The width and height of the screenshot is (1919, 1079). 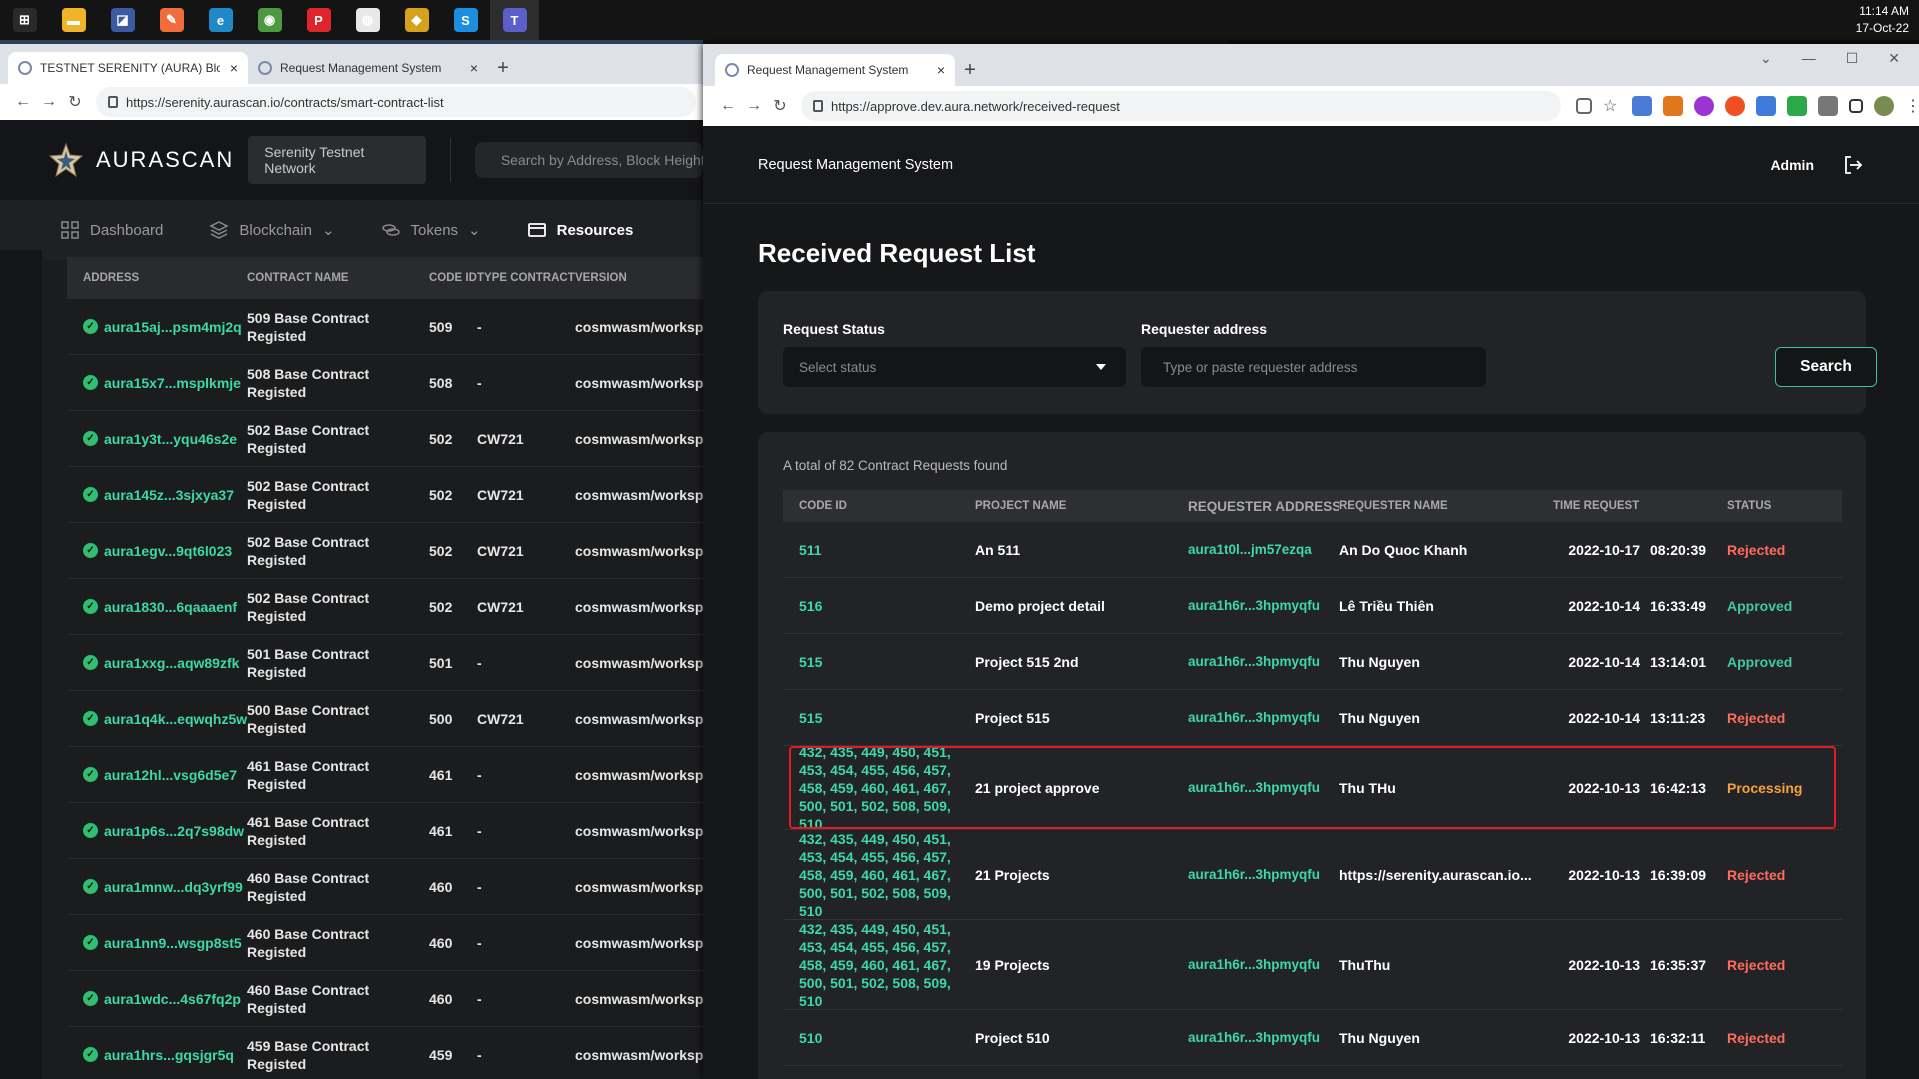 What do you see at coordinates (141, 160) in the screenshot?
I see `aurascan-logo: AURASCAN` at bounding box center [141, 160].